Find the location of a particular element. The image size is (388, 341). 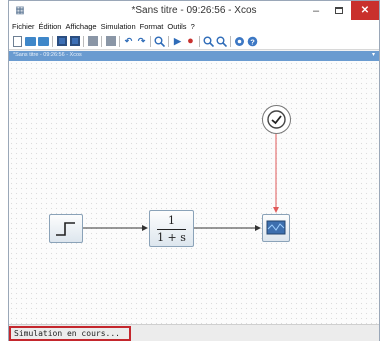

undo-button: ↶ is located at coordinates (128, 41).